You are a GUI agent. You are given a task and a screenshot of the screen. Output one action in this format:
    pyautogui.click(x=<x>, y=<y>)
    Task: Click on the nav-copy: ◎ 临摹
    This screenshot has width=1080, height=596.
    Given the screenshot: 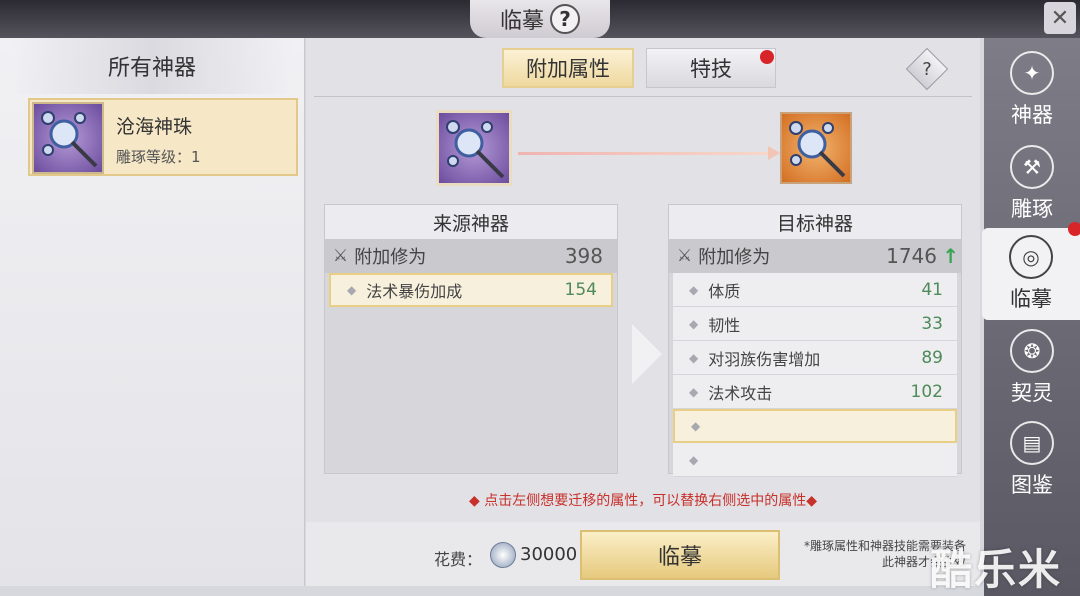 What is the action you would take?
    pyautogui.click(x=1031, y=274)
    